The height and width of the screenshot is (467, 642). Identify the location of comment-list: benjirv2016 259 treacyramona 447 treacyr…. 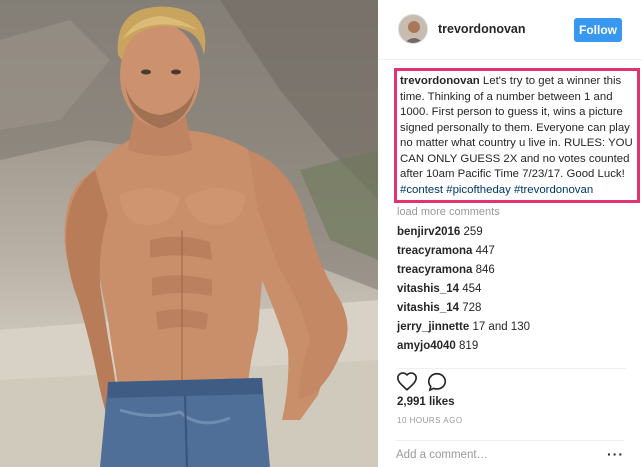
(517, 290).